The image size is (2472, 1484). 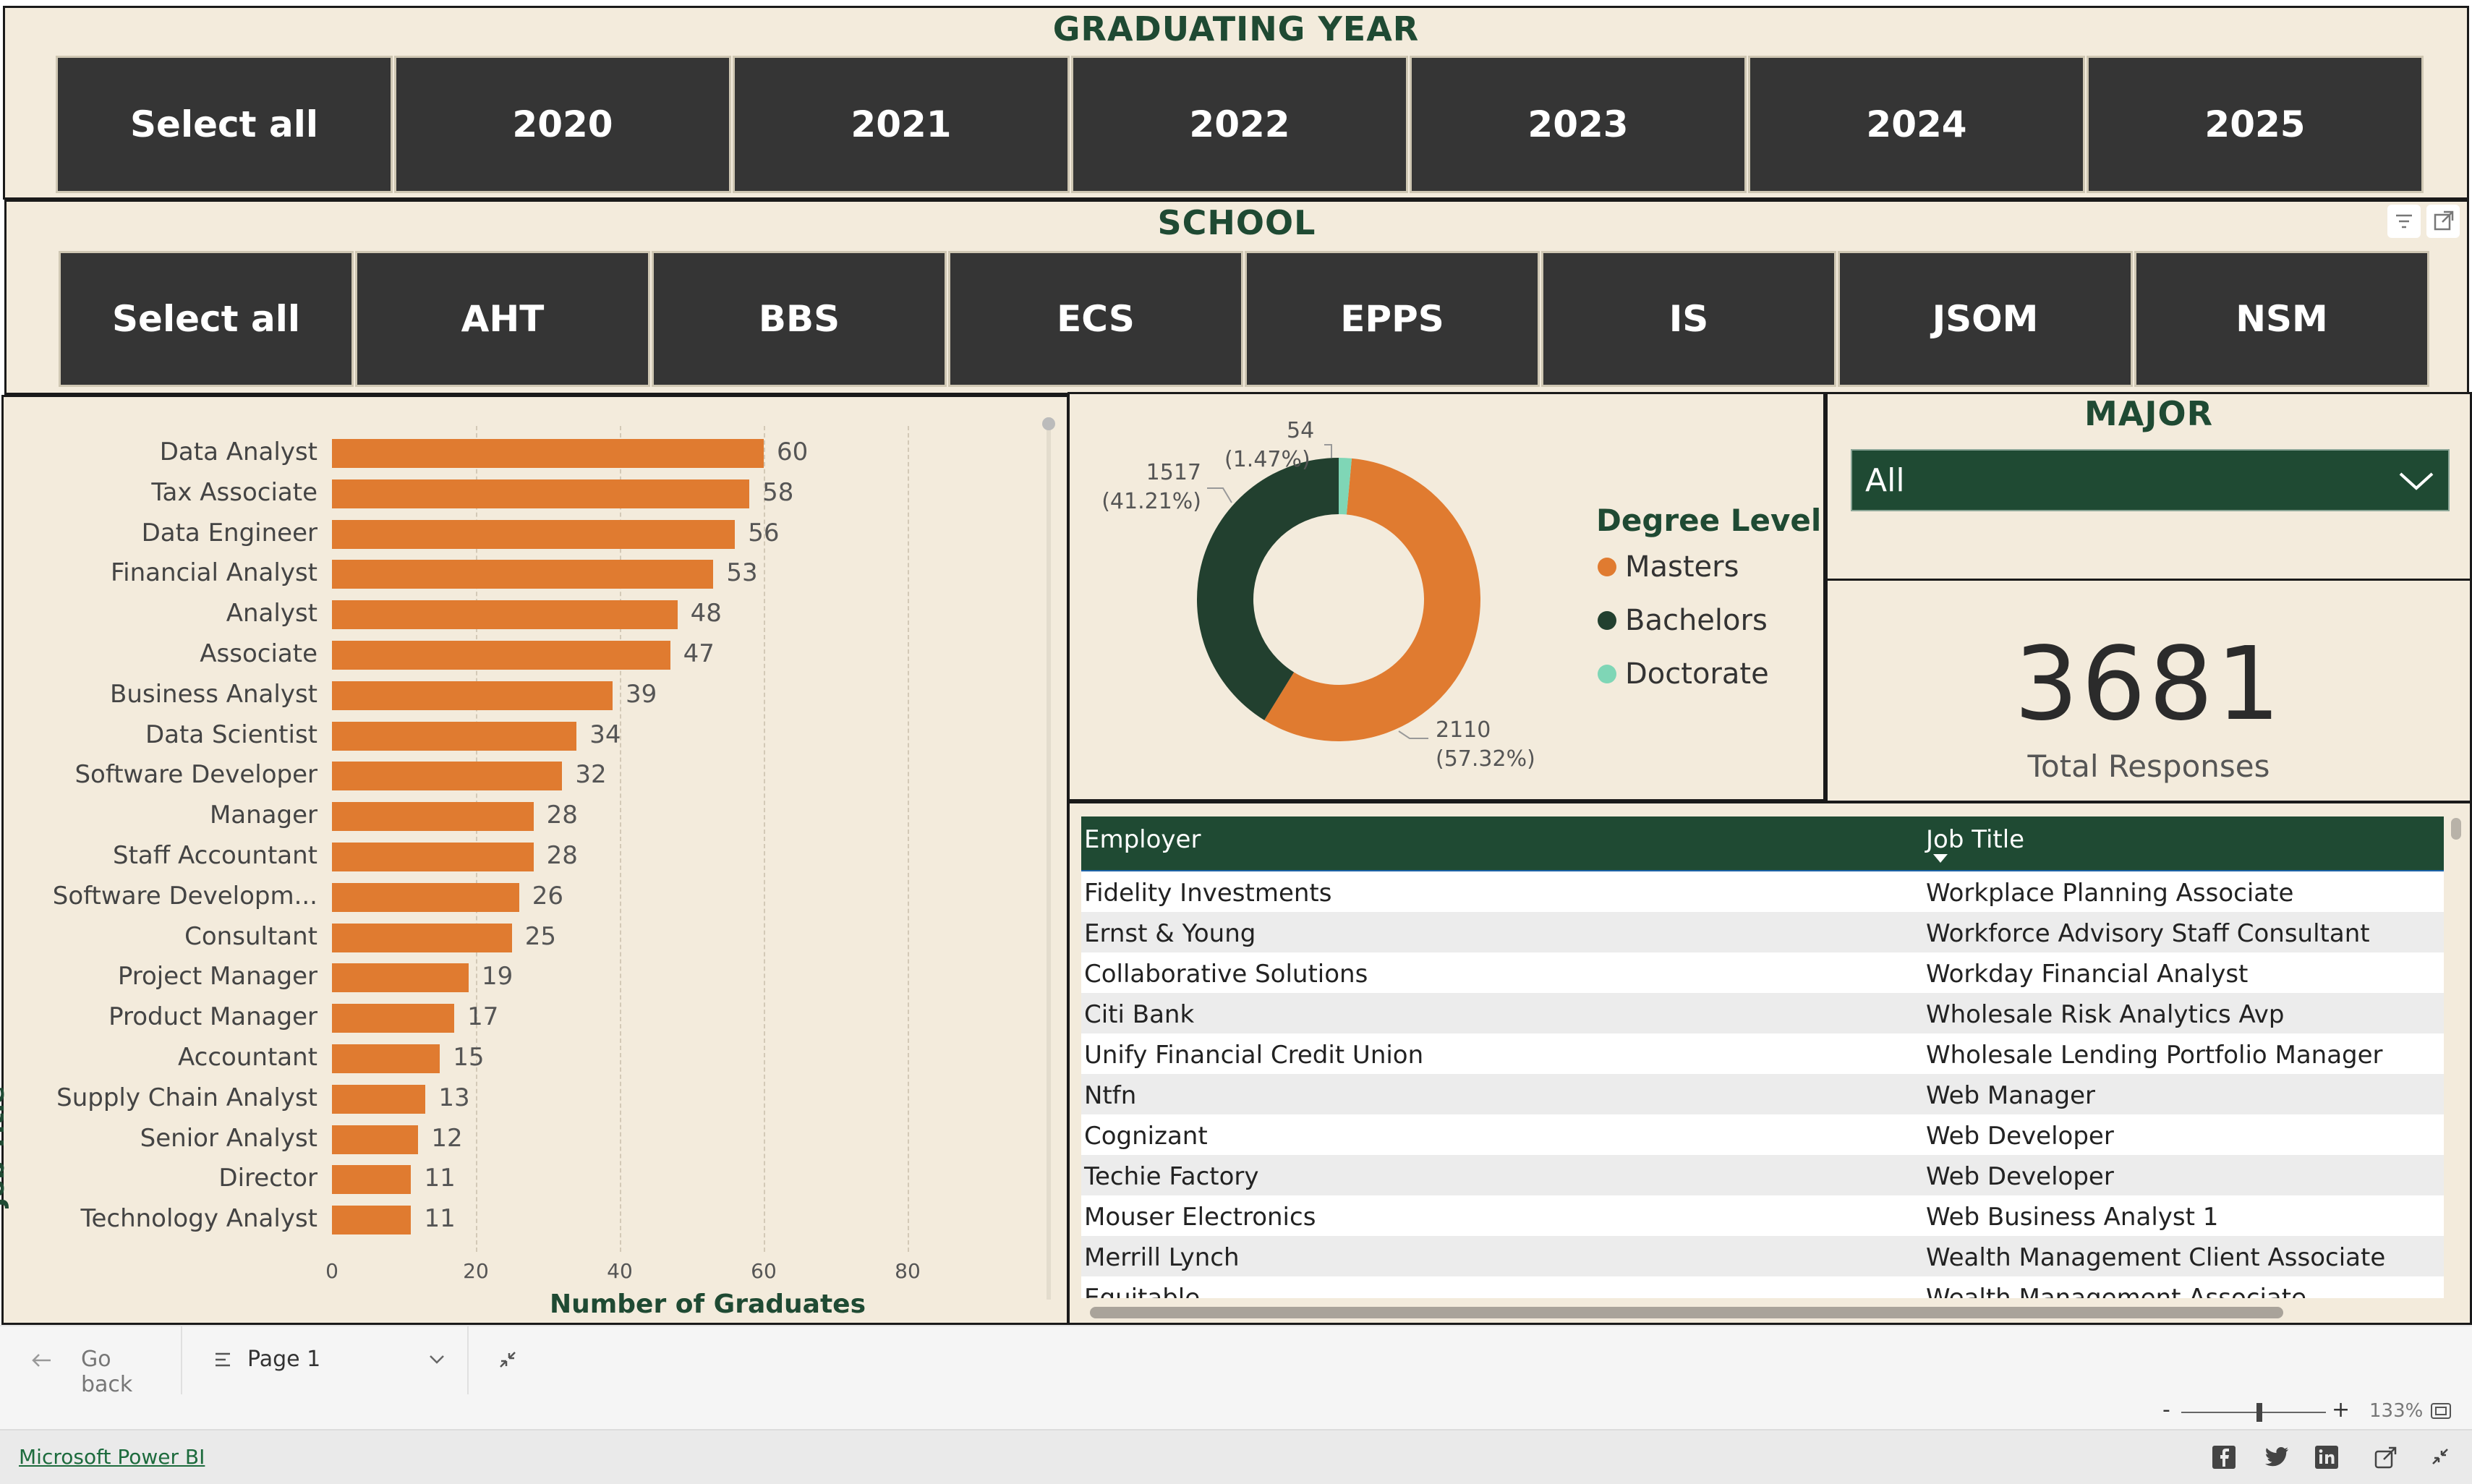 What do you see at coordinates (799, 319) in the screenshot?
I see `school-button-bbs: BBS` at bounding box center [799, 319].